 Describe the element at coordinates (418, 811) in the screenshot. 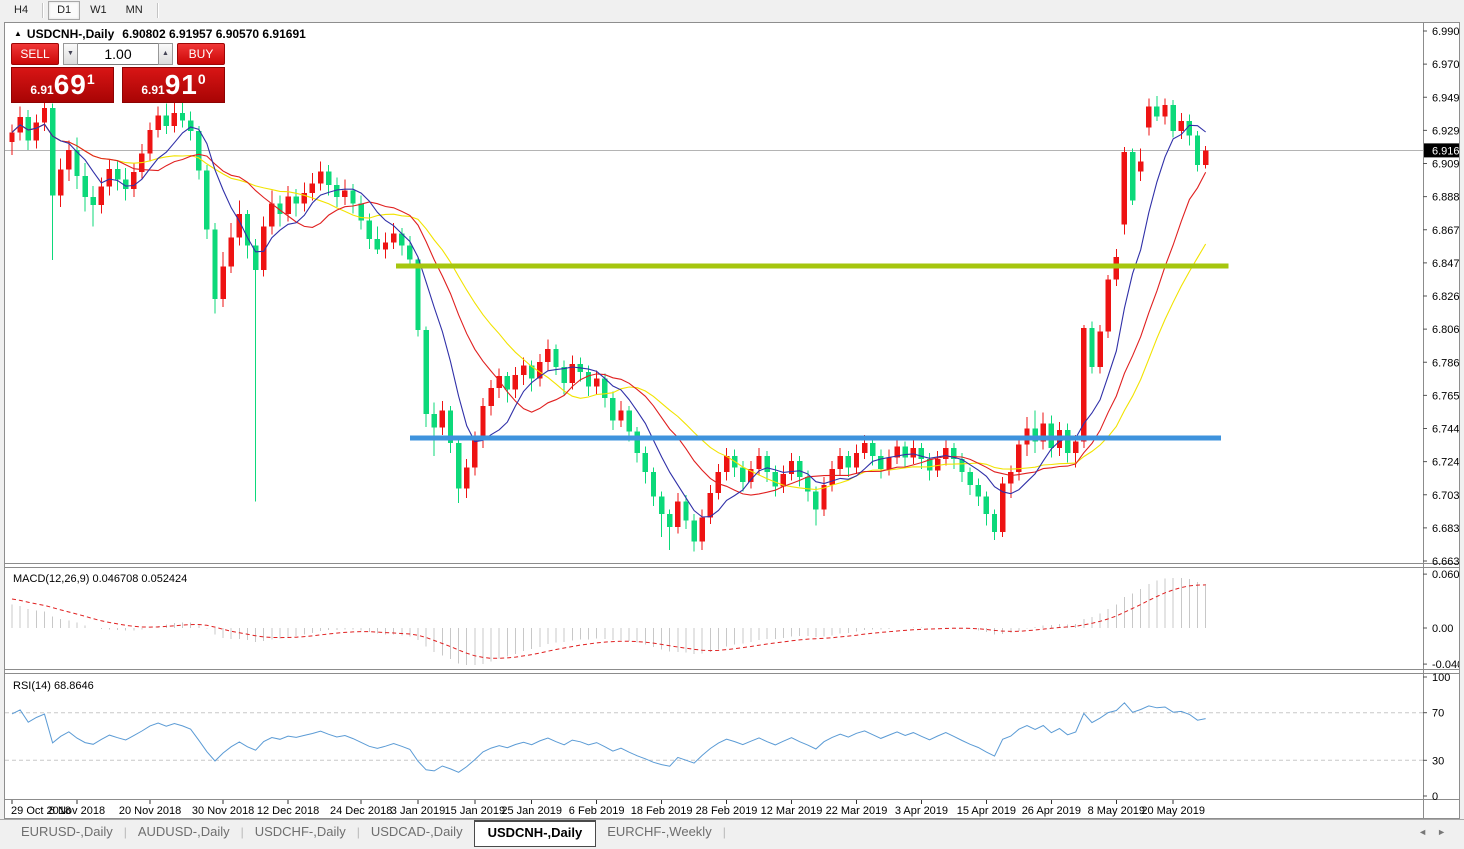

I see `date-label: 3 Jan 2019` at that location.